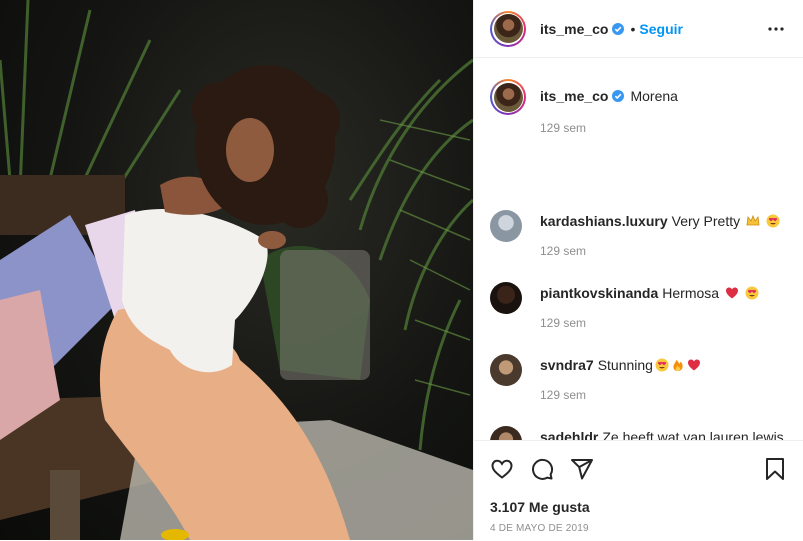  I want to click on more-options-icon, so click(776, 29).